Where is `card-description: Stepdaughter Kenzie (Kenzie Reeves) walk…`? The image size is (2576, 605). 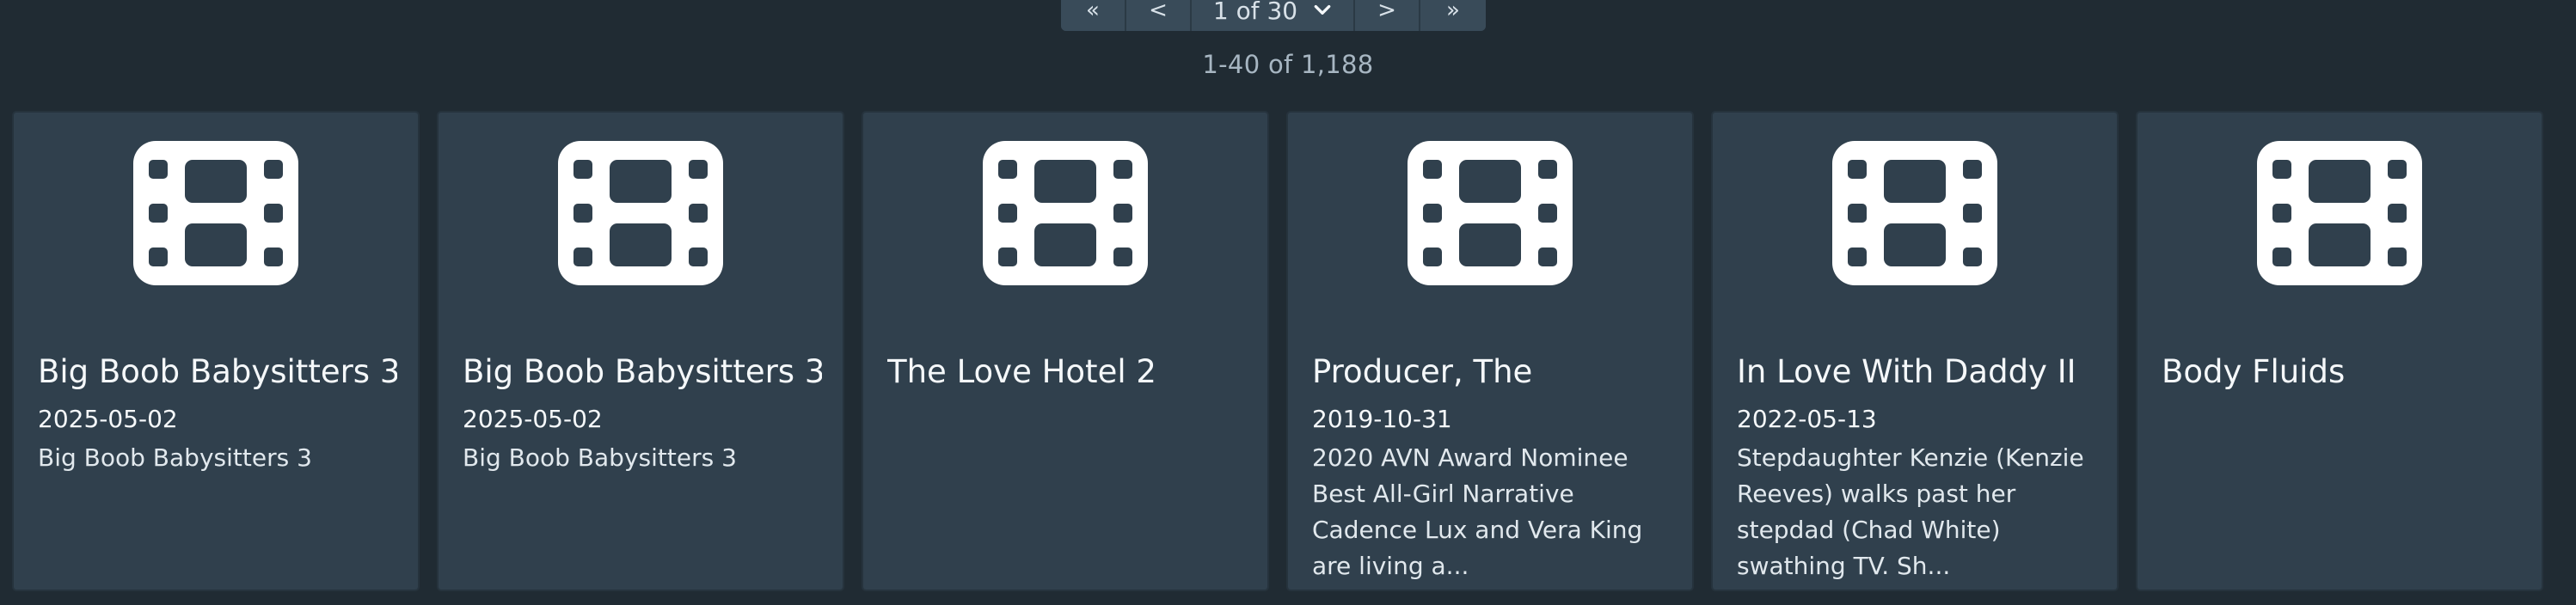
card-description: Stepdaughter Kenzie (Kenzie Reeves) walk… is located at coordinates (1911, 511).